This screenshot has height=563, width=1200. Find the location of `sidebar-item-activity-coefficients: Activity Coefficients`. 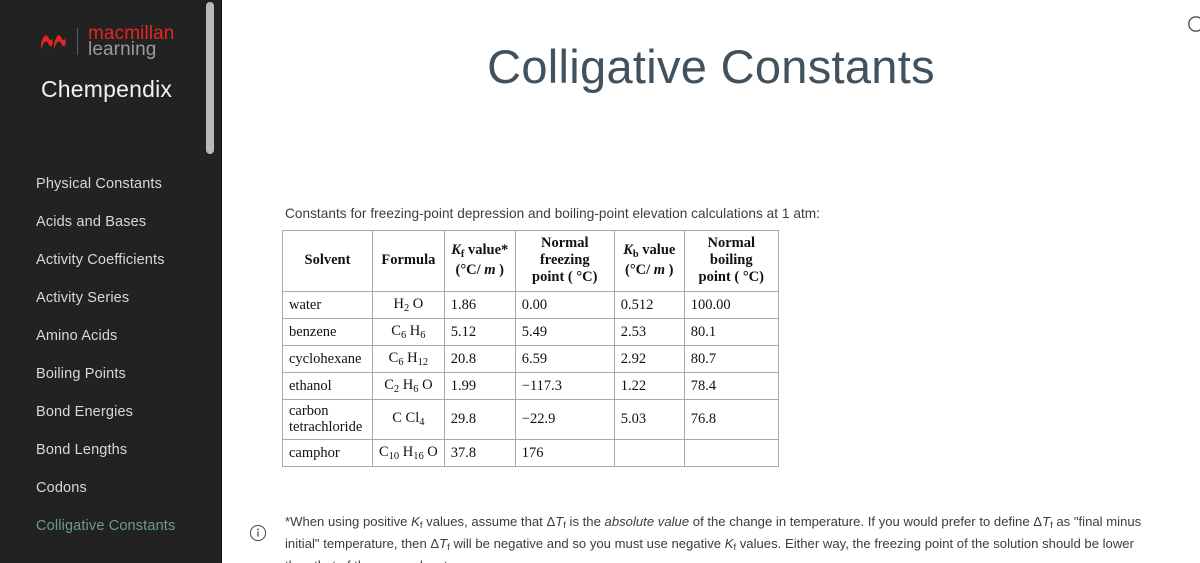

sidebar-item-activity-coefficients: Activity Coefficients is located at coordinates (111, 260).